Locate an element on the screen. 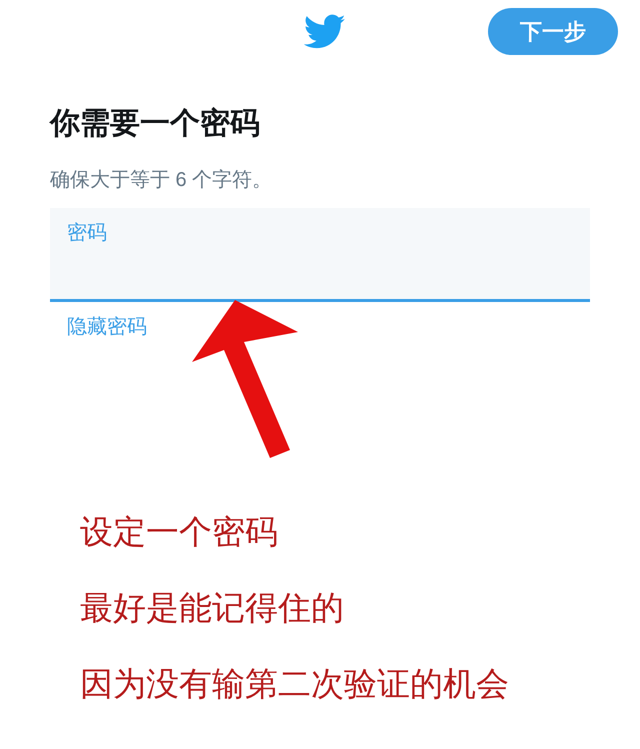 The image size is (640, 749). annotation-text: 因为没有输第二次验证的机会 is located at coordinates (295, 685).